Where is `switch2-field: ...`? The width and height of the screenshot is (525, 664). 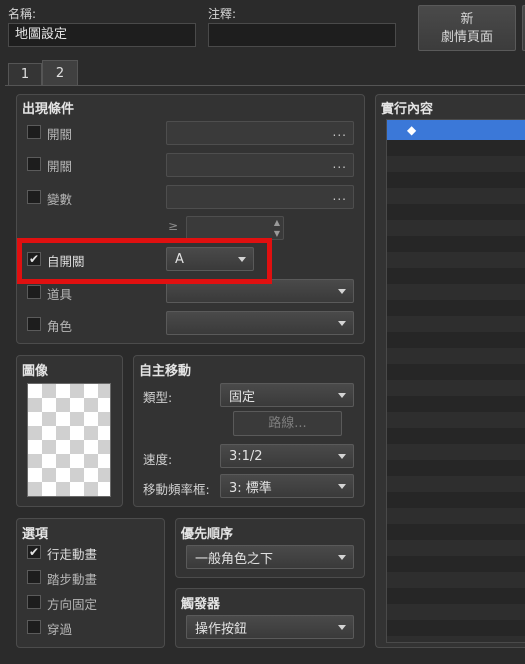 switch2-field: ... is located at coordinates (260, 165).